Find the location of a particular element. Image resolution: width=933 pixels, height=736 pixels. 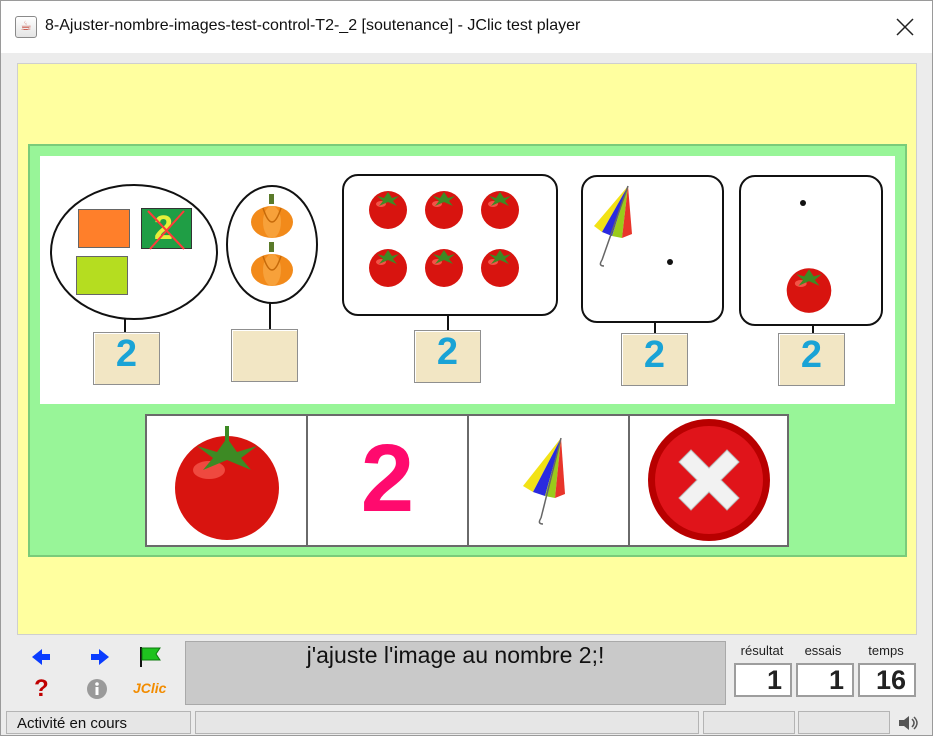

lime-square is located at coordinates (102, 275).